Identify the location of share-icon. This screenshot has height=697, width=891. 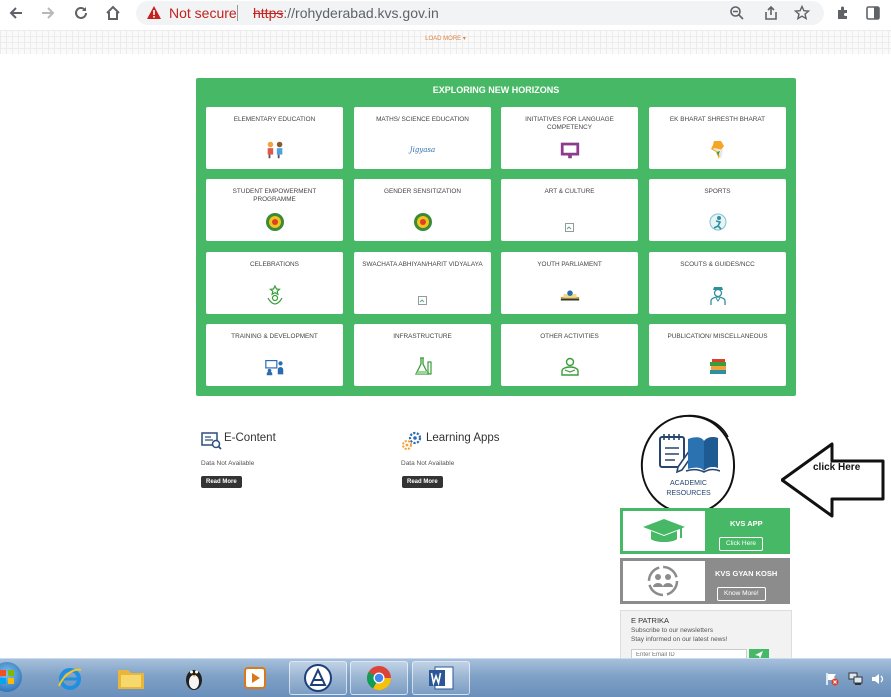
(771, 13).